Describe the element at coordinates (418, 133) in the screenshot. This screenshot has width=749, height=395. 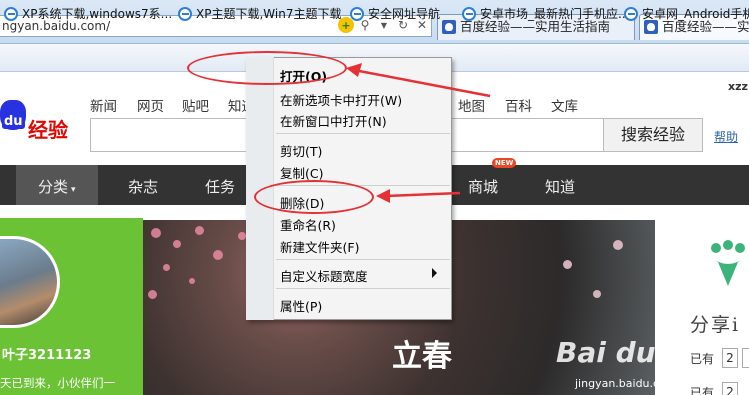
I see `annotation-arrows` at that location.